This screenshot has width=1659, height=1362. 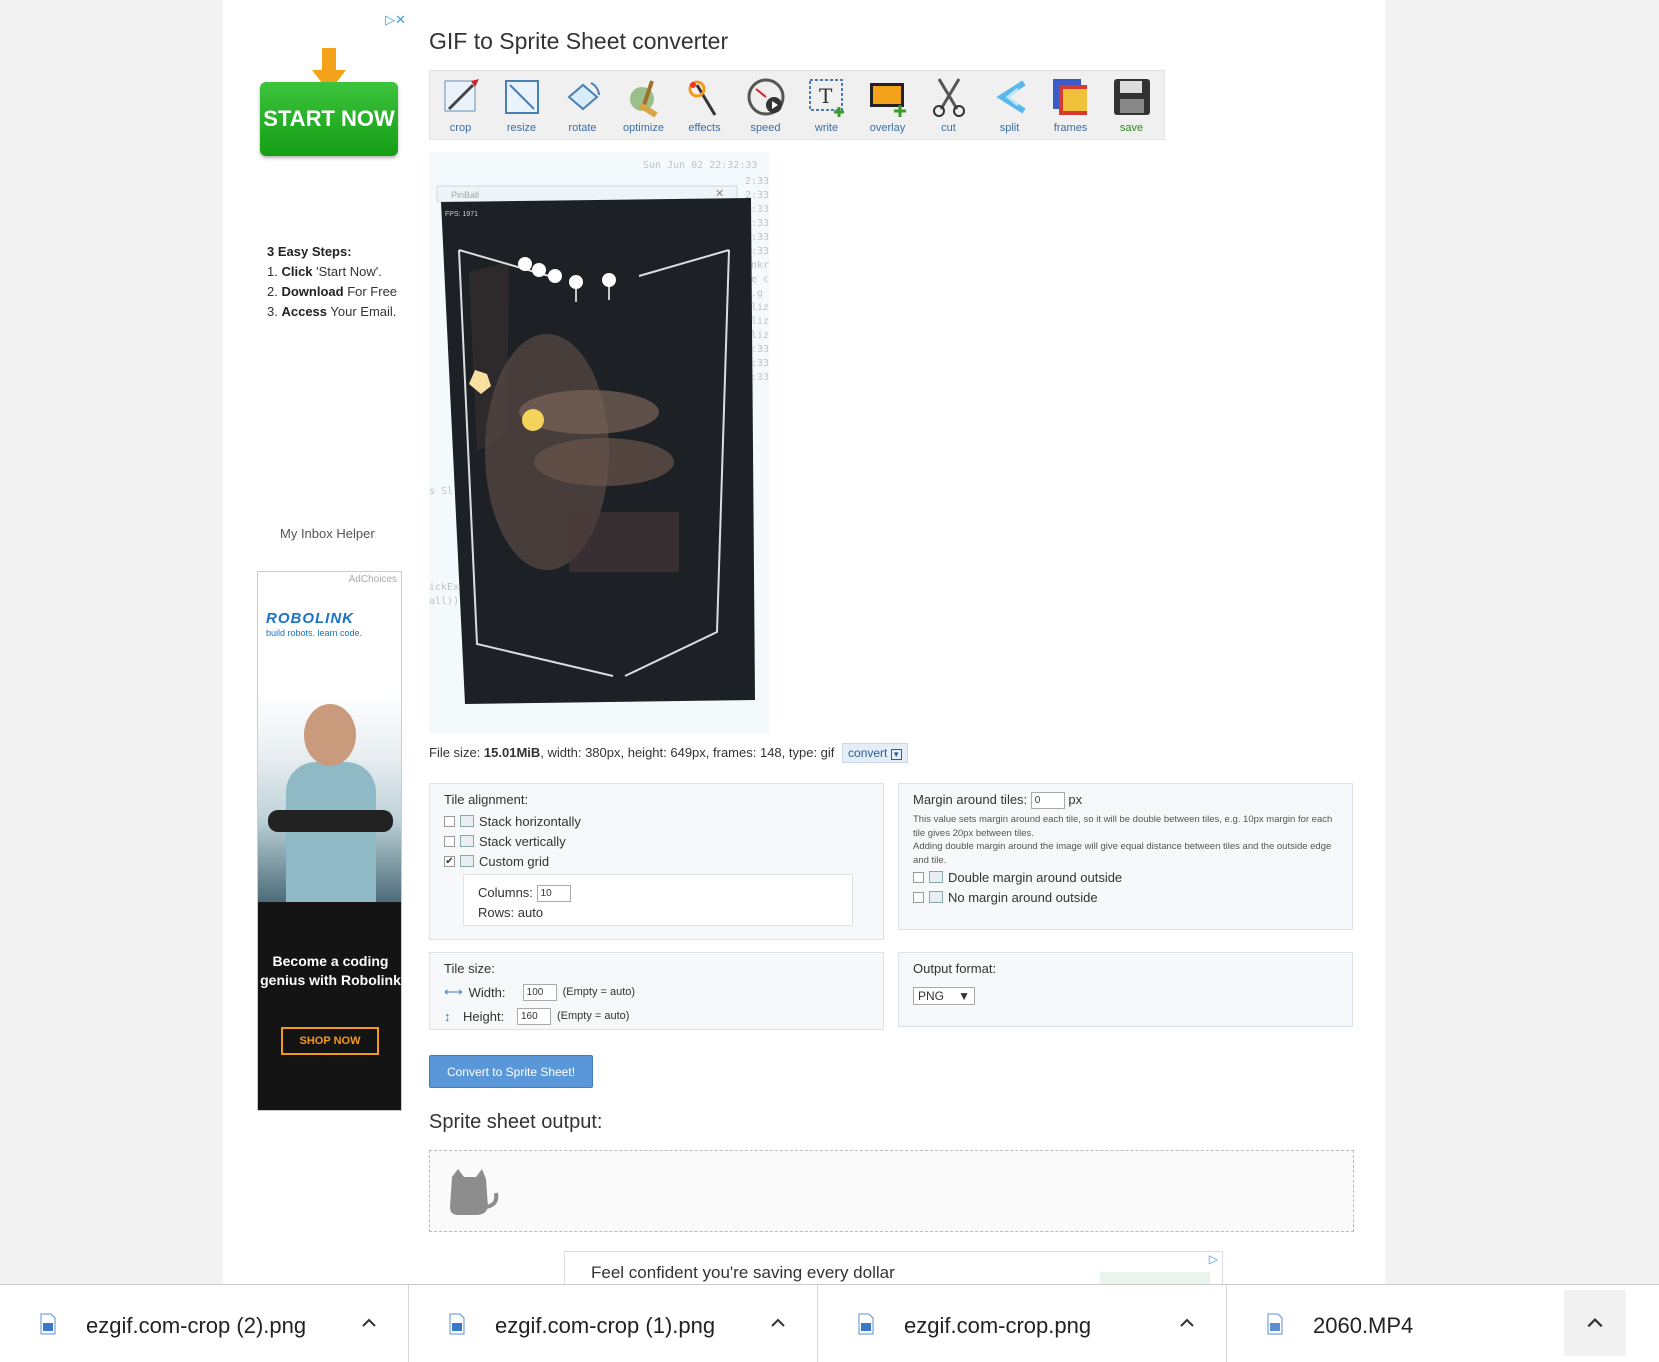 I want to click on tool-rotate: rotate, so click(x=582, y=105).